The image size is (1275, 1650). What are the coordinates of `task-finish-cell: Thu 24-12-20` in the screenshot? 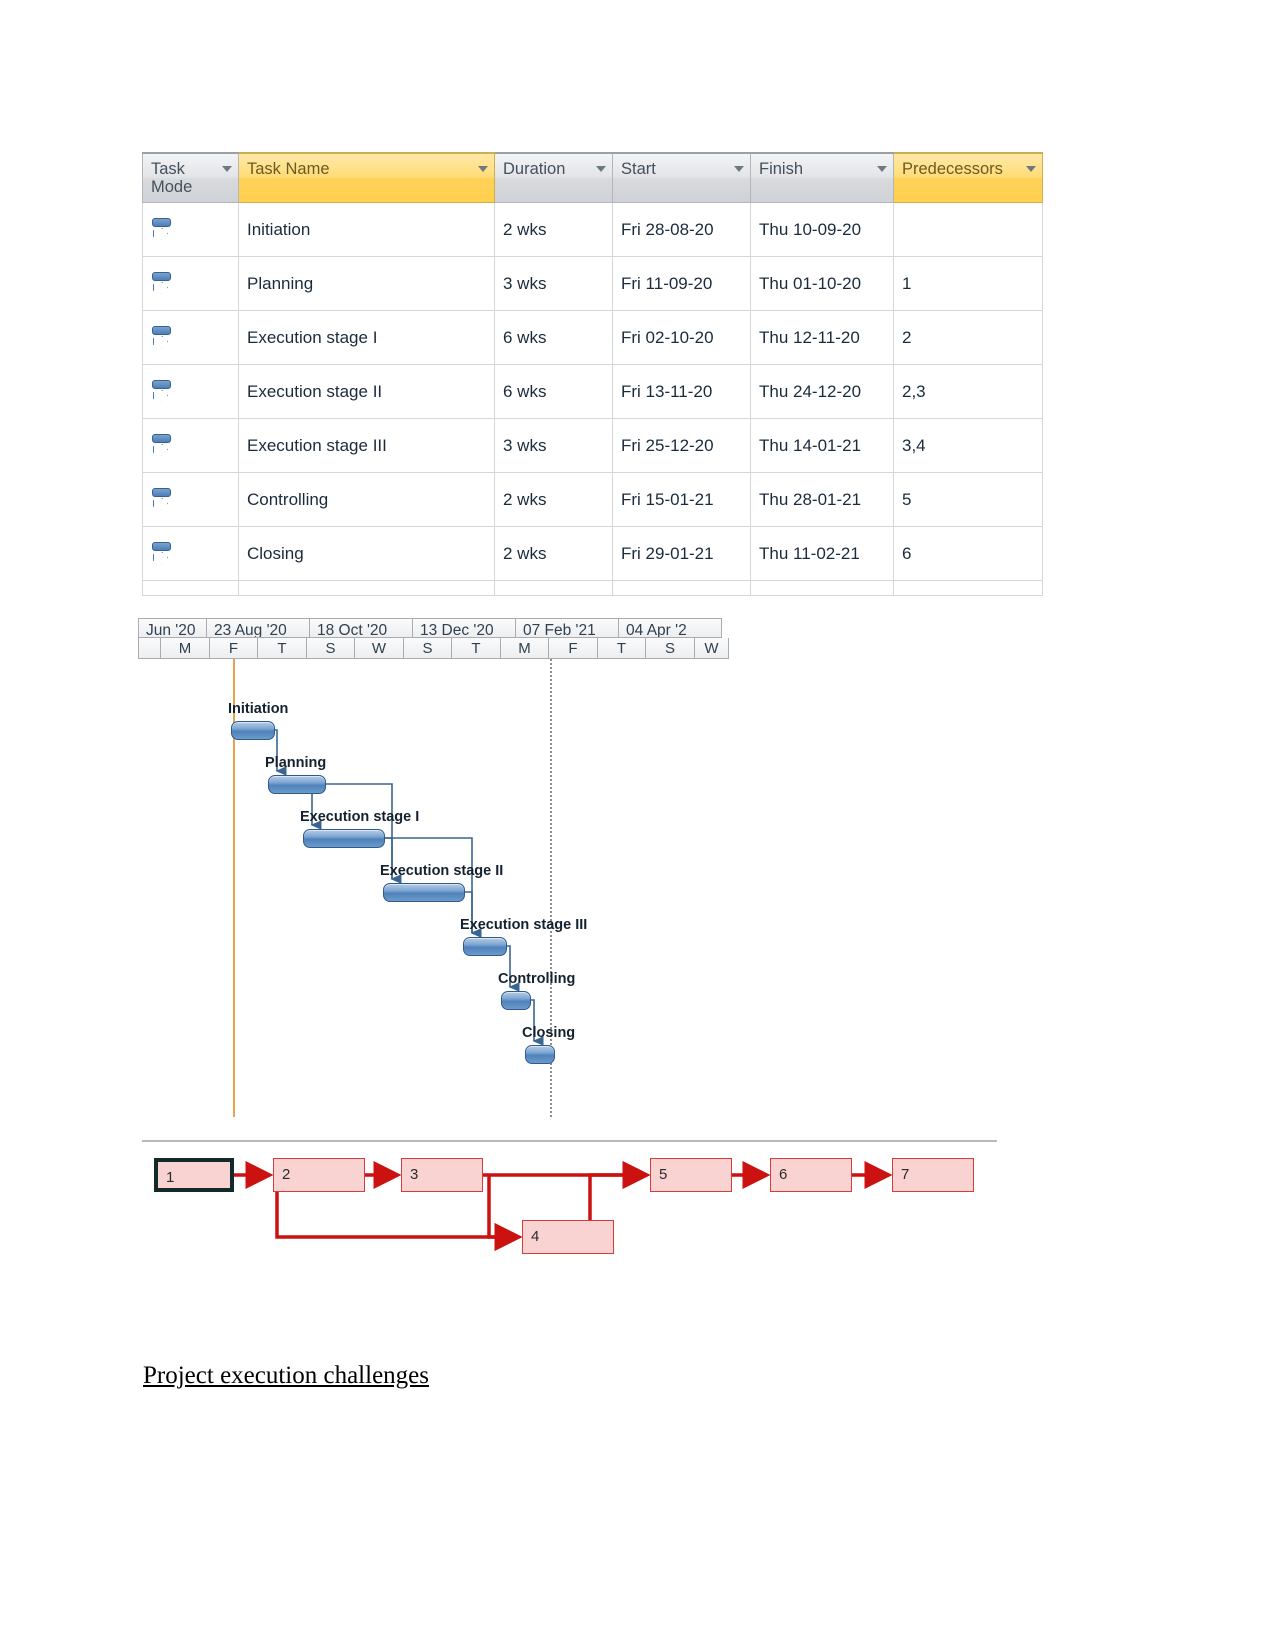 It's located at (822, 391).